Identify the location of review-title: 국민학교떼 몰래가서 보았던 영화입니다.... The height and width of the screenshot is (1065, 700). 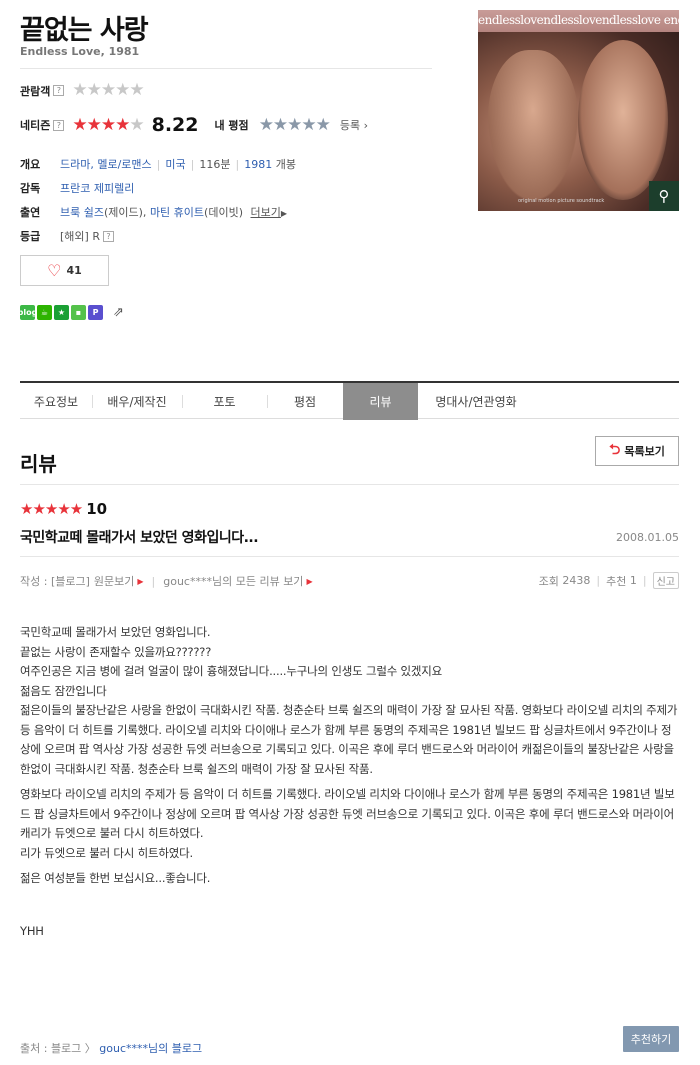
(139, 538).